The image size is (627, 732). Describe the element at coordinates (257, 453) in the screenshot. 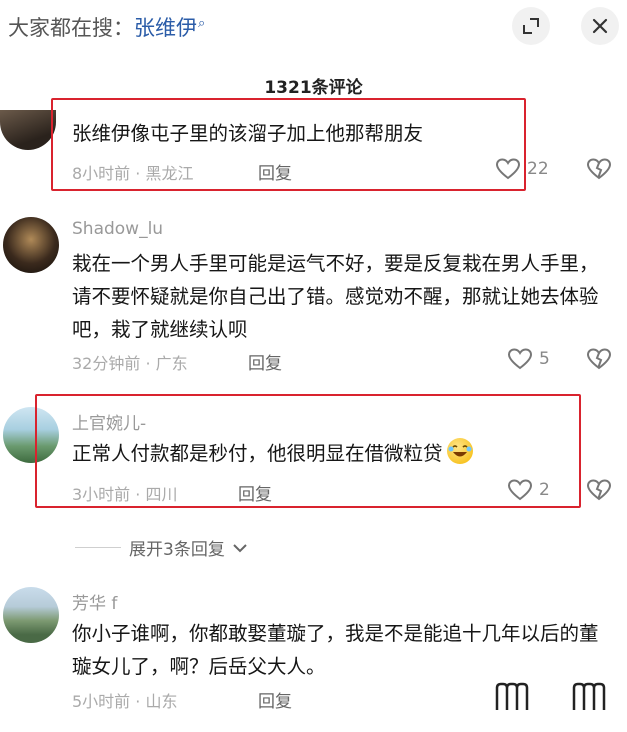

I see `comment-text: 正常人付款都是秒付，他很明显在借微粒贷` at that location.